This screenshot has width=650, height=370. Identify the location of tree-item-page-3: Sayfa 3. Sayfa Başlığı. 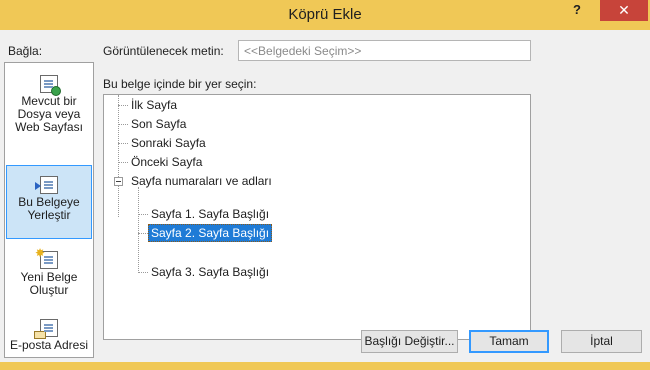
(210, 272).